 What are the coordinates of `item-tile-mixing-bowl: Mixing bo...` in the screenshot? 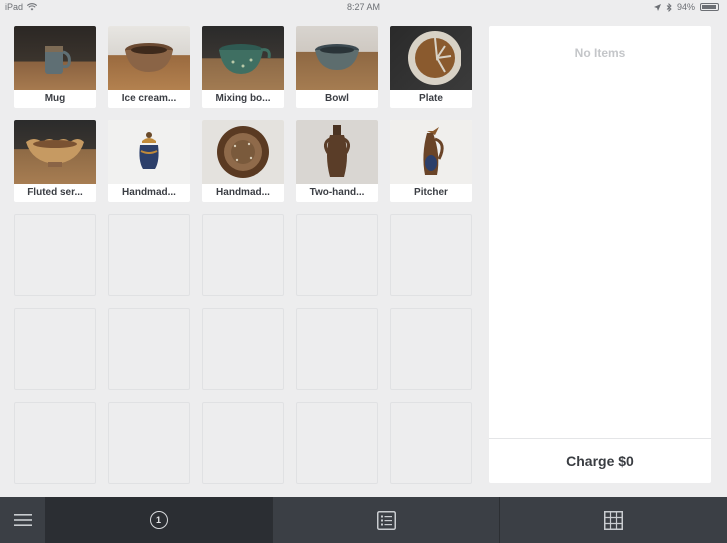 It's located at (243, 67).